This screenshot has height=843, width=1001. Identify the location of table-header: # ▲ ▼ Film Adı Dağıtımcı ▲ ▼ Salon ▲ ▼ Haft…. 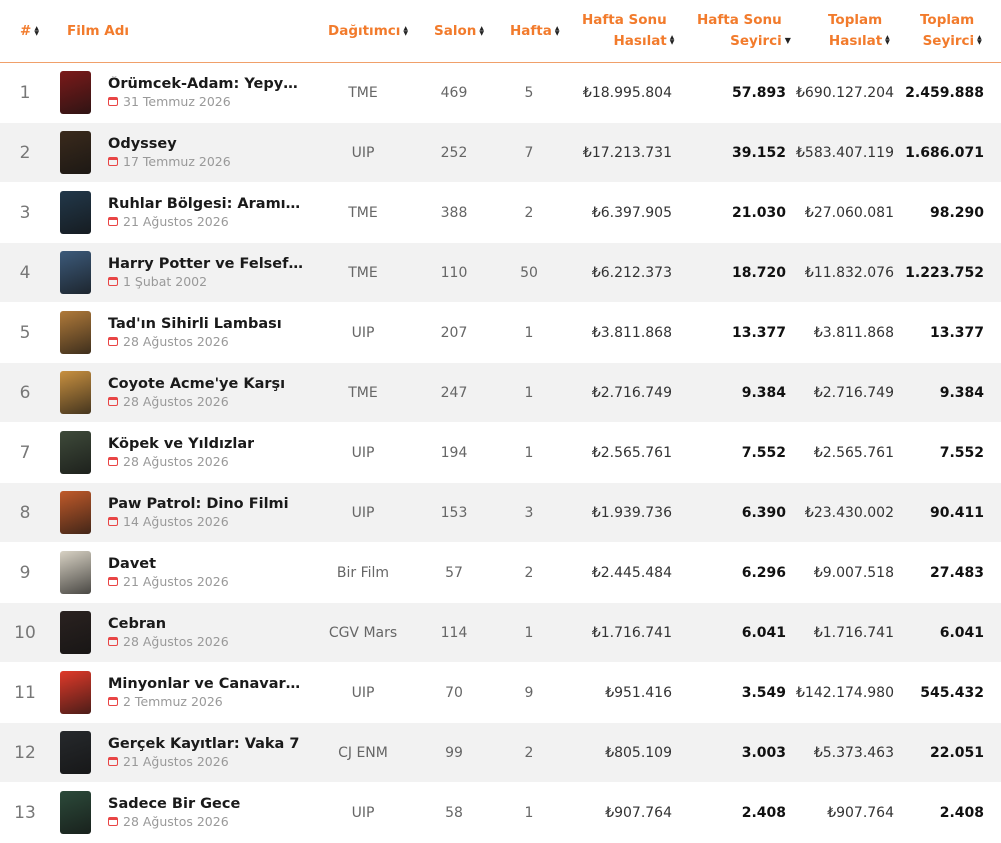
(500, 31).